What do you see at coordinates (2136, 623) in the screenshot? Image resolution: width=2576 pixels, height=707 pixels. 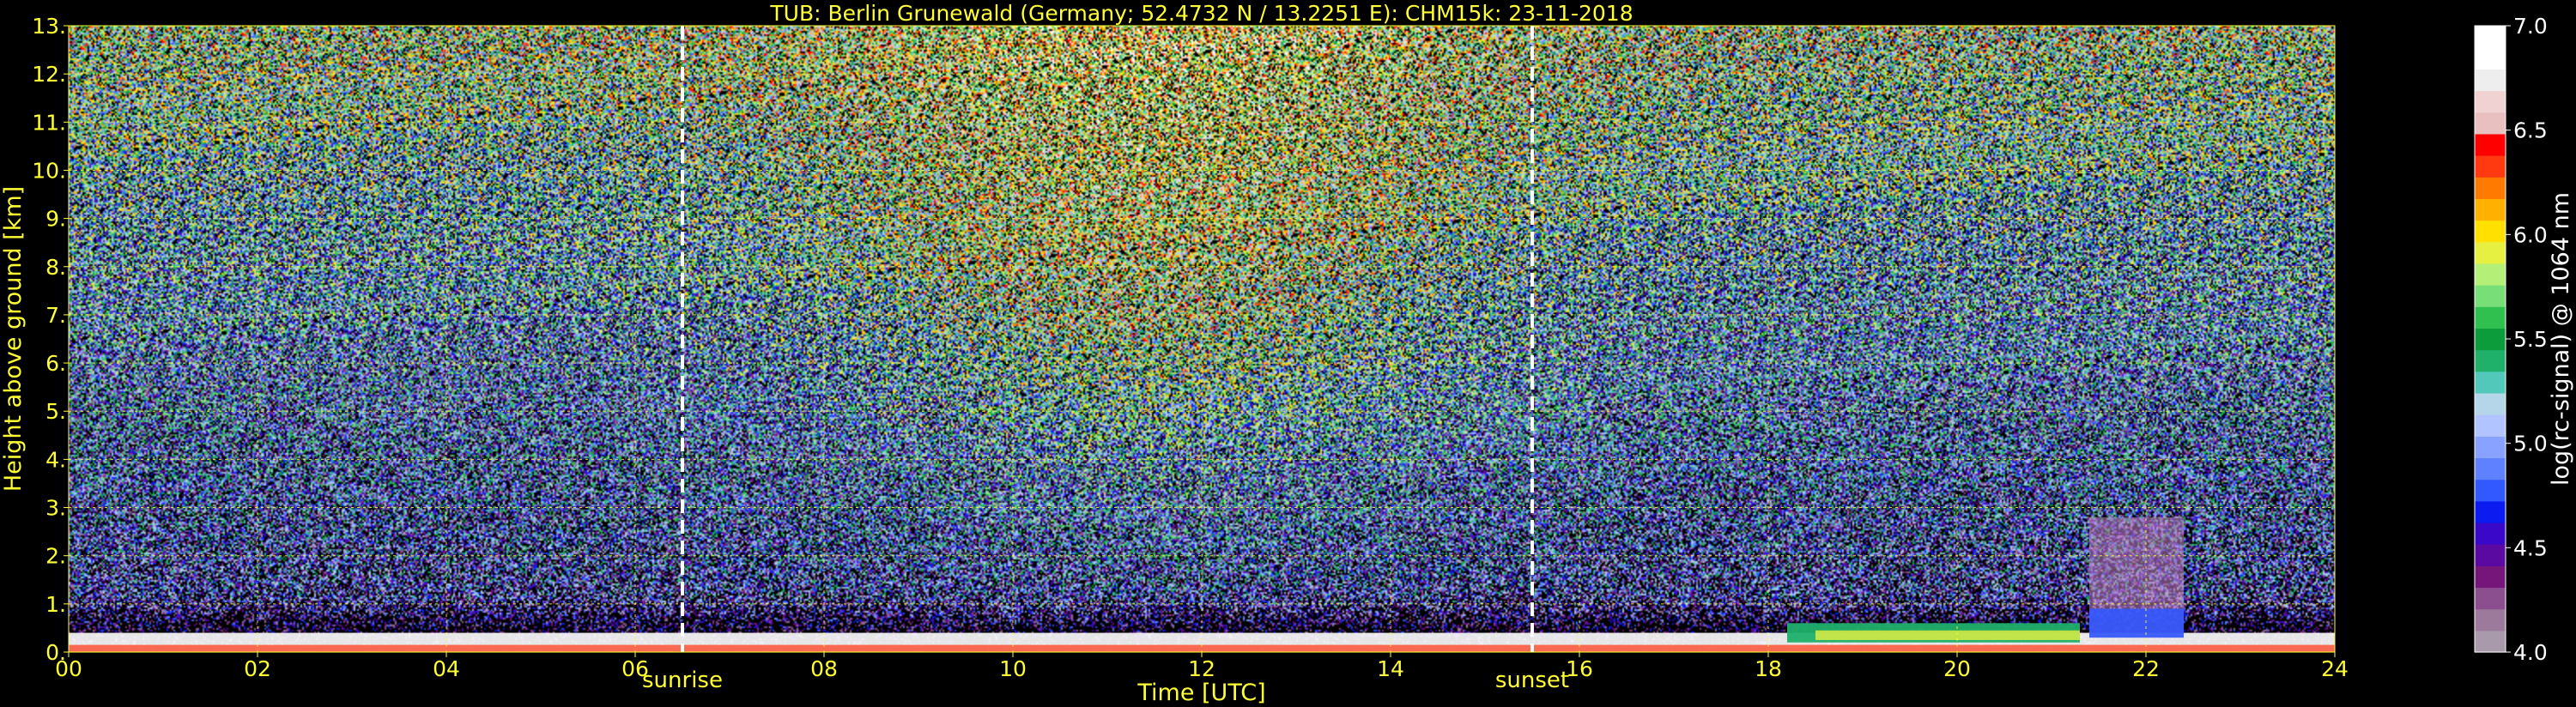 I see `precipitation-base` at bounding box center [2136, 623].